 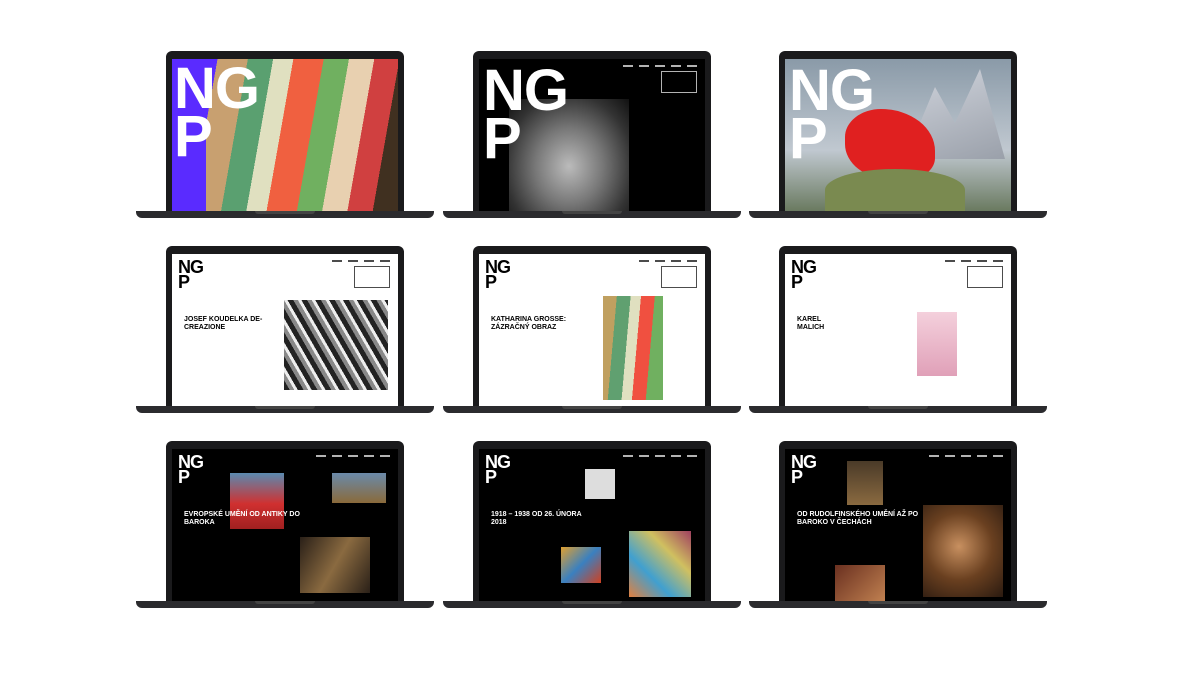 I want to click on screen-exhibition-surreal: NG P, so click(x=898, y=135).